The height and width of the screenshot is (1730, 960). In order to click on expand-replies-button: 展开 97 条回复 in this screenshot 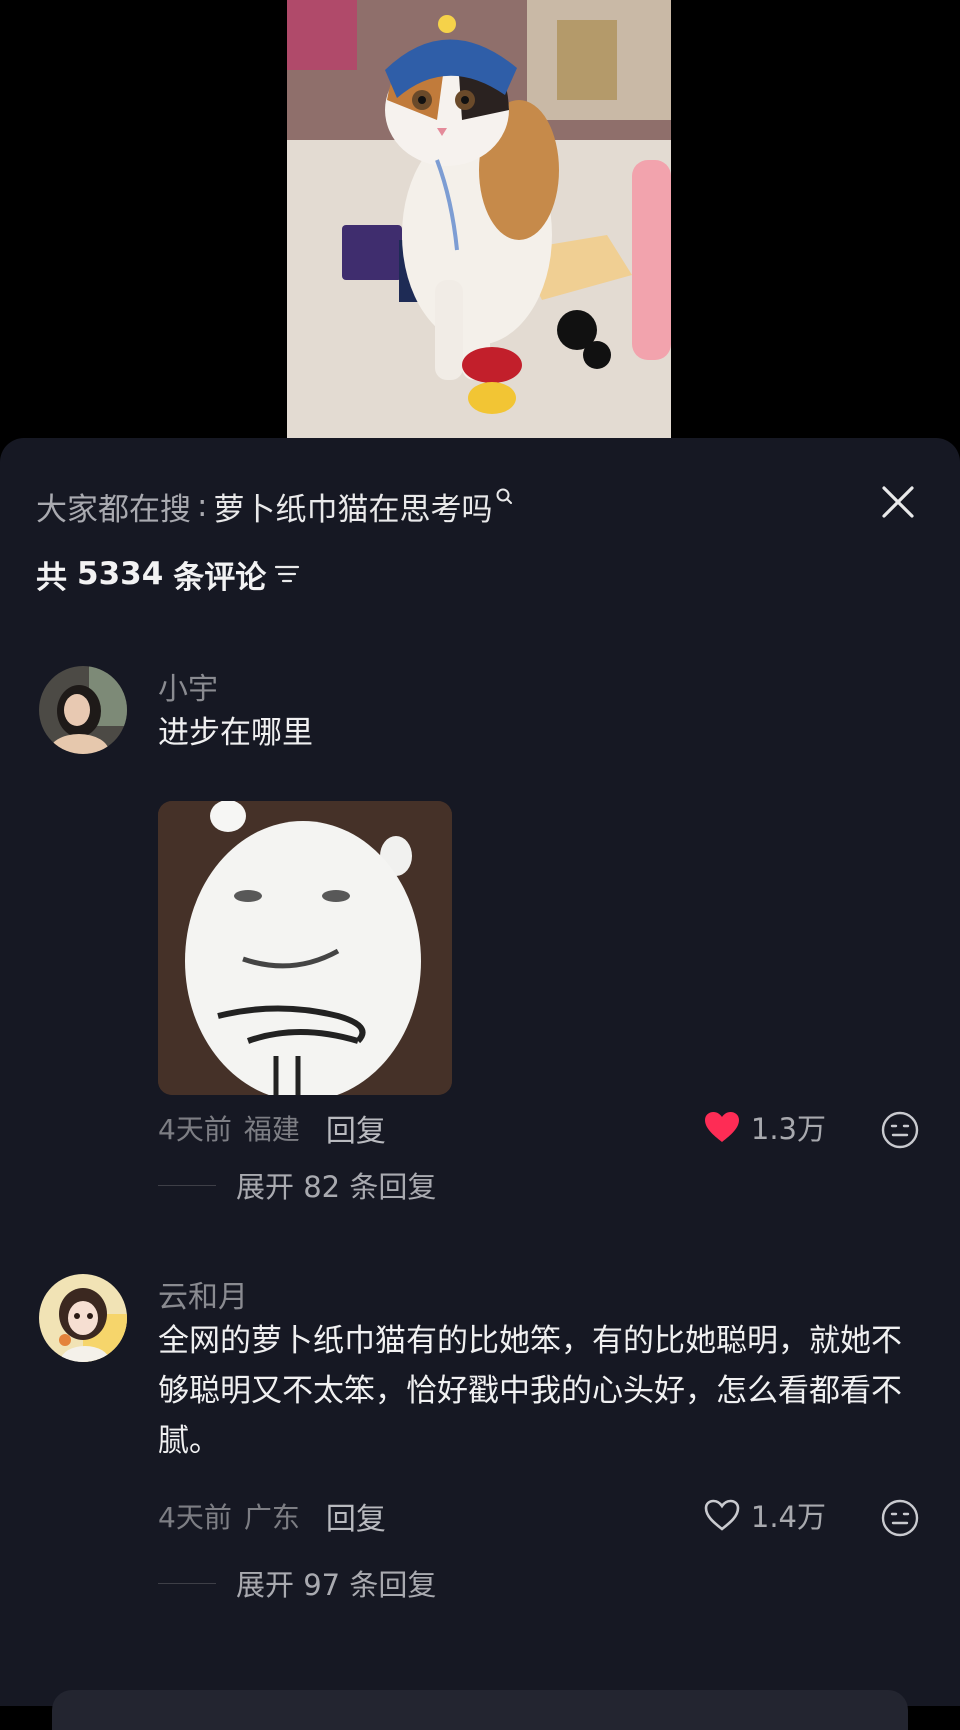, I will do `click(297, 1583)`.